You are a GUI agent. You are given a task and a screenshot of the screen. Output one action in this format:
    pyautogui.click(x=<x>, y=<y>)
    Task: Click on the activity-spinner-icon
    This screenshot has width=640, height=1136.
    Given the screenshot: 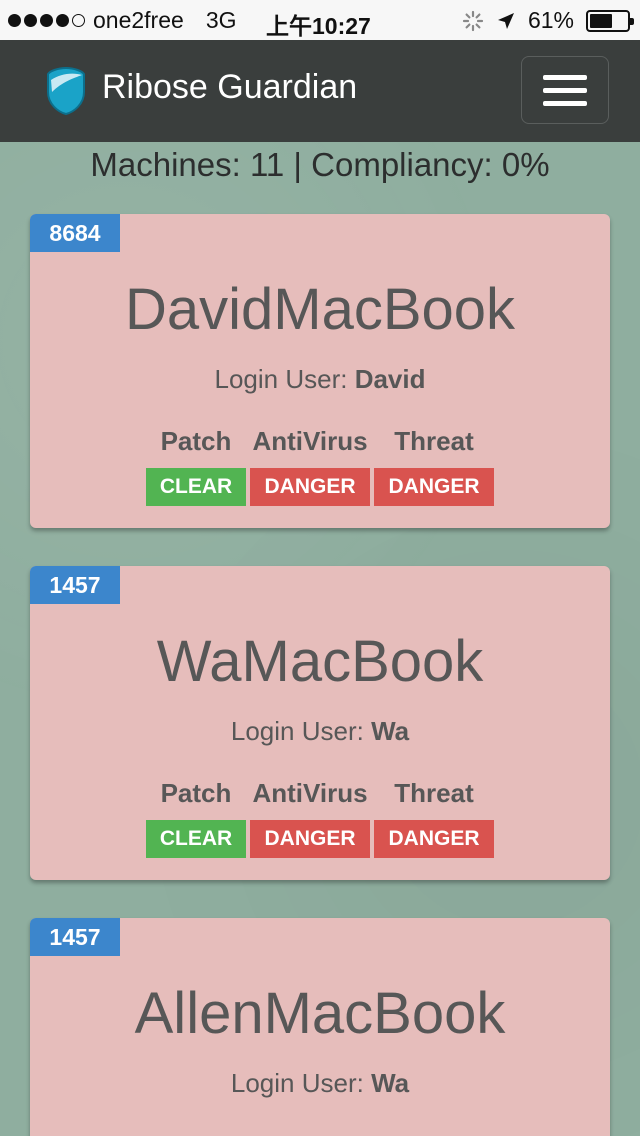 What is the action you would take?
    pyautogui.click(x=473, y=20)
    